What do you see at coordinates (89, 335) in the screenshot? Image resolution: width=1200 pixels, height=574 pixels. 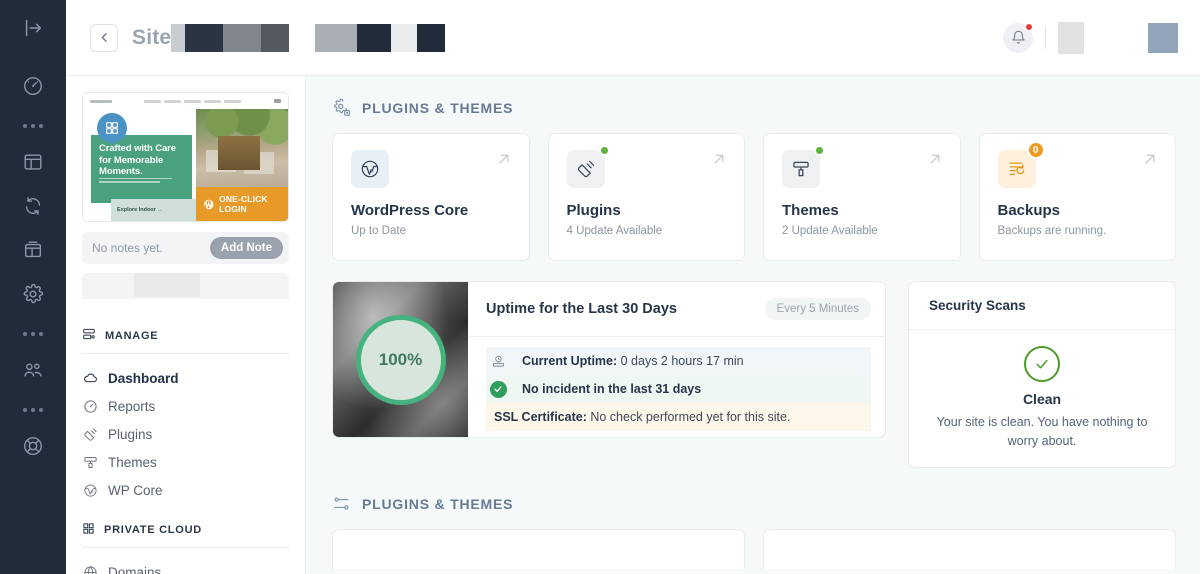 I see `server-list-icon` at bounding box center [89, 335].